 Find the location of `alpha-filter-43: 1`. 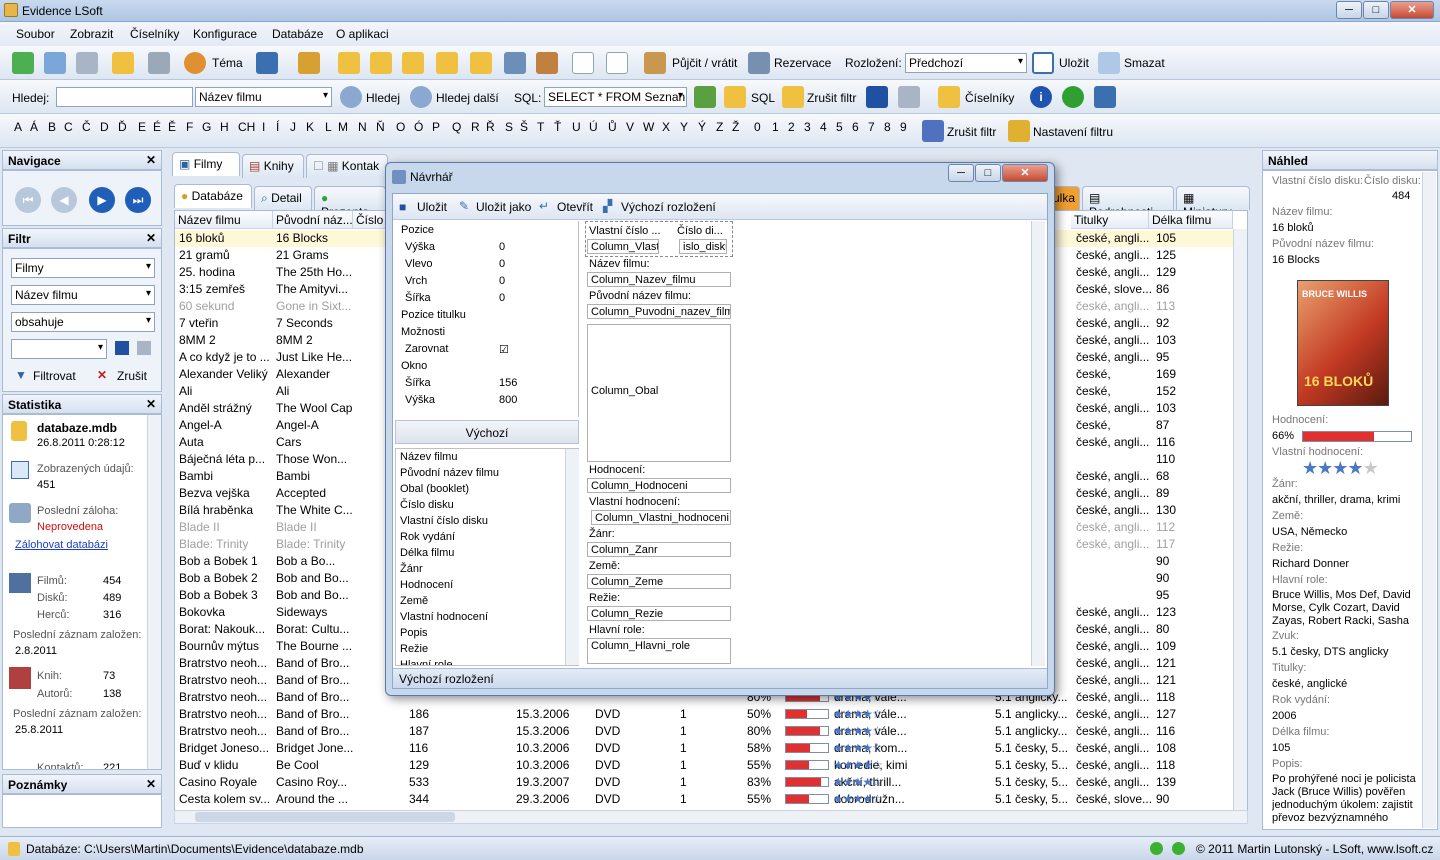

alpha-filter-43: 1 is located at coordinates (775, 127).